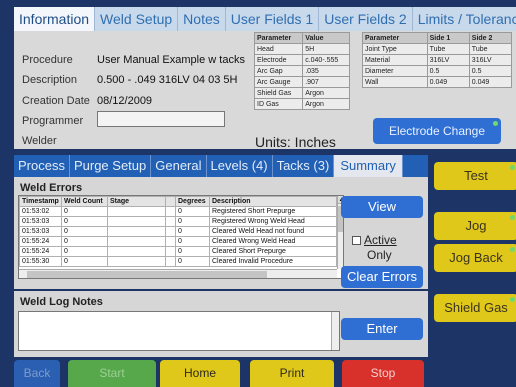 Image resolution: width=516 pixels, height=387 pixels. Describe the element at coordinates (278, 93) in the screenshot. I see `cell: Shield Gas` at that location.